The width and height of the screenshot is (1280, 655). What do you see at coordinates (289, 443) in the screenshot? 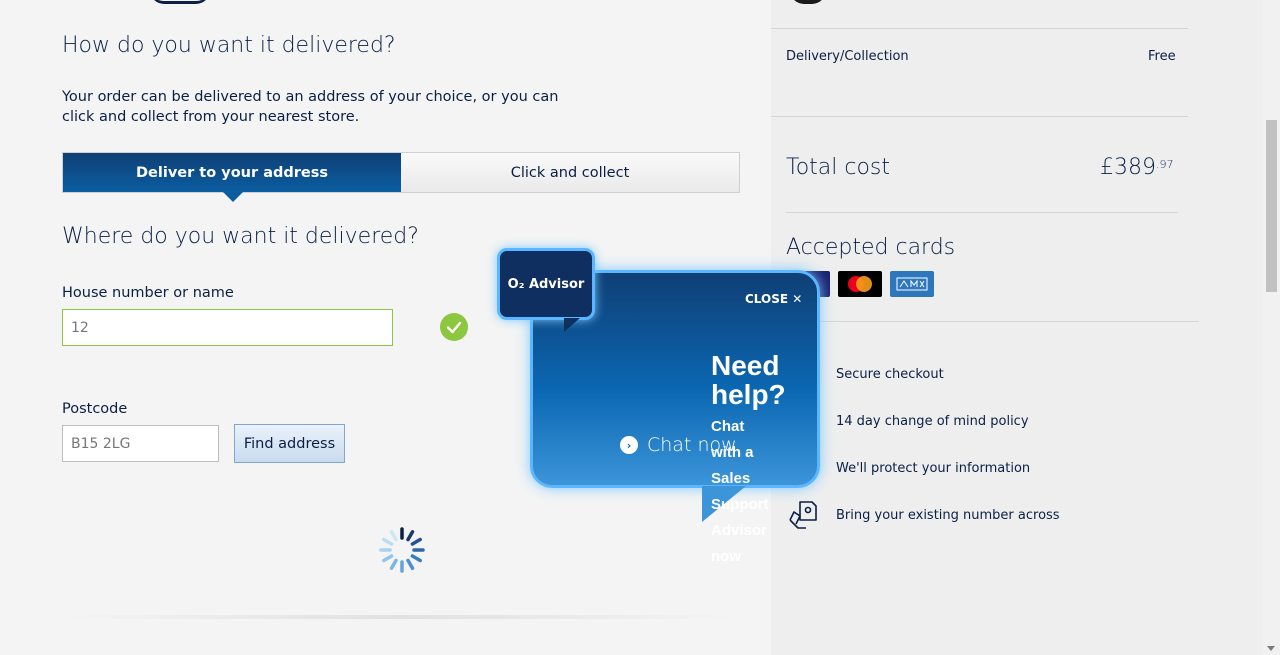
I see `find-address-button: Find address` at bounding box center [289, 443].